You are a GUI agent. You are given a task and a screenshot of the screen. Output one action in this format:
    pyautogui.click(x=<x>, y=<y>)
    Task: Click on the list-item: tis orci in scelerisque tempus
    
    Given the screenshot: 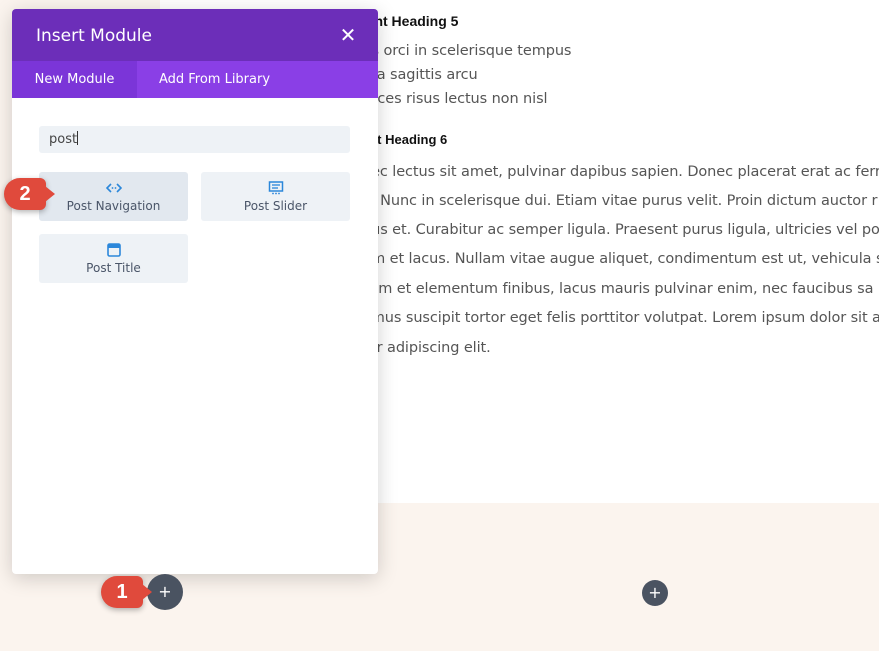 What is the action you would take?
    pyautogui.click(x=467, y=51)
    